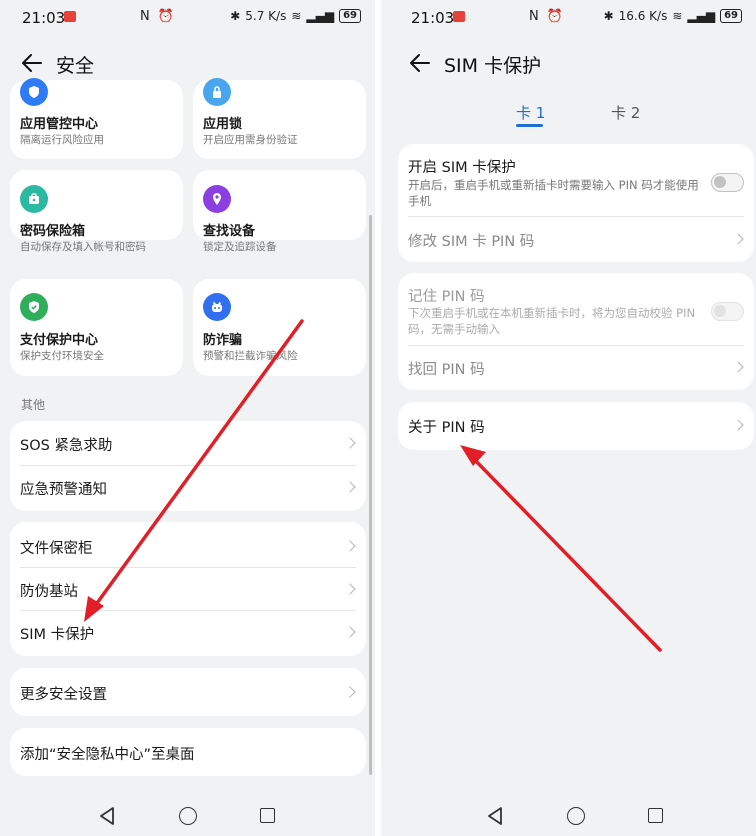  I want to click on page-header: SIM 卡保护, so click(568, 63).